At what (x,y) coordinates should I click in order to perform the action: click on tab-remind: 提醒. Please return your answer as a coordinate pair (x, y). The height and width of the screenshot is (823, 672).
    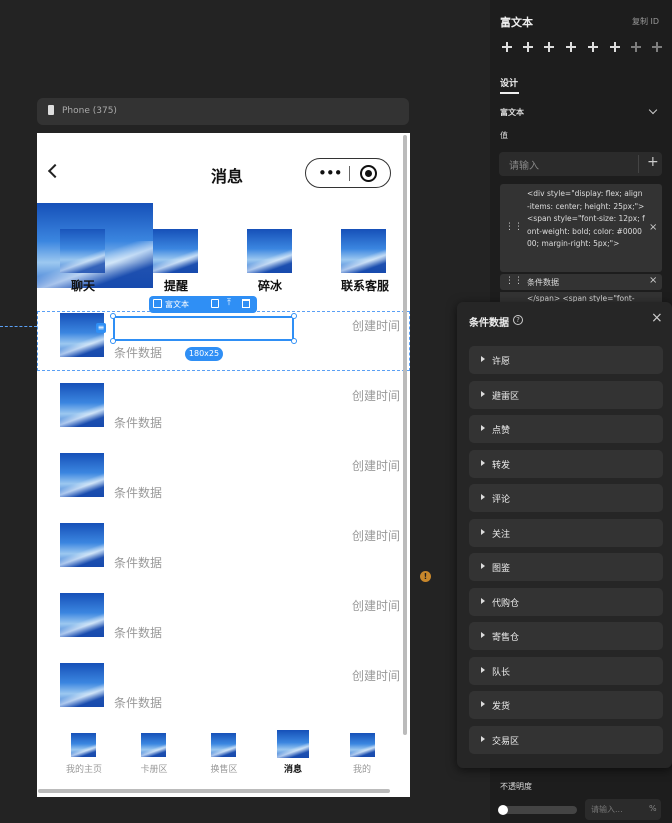
    Looking at the image, I should click on (176, 285).